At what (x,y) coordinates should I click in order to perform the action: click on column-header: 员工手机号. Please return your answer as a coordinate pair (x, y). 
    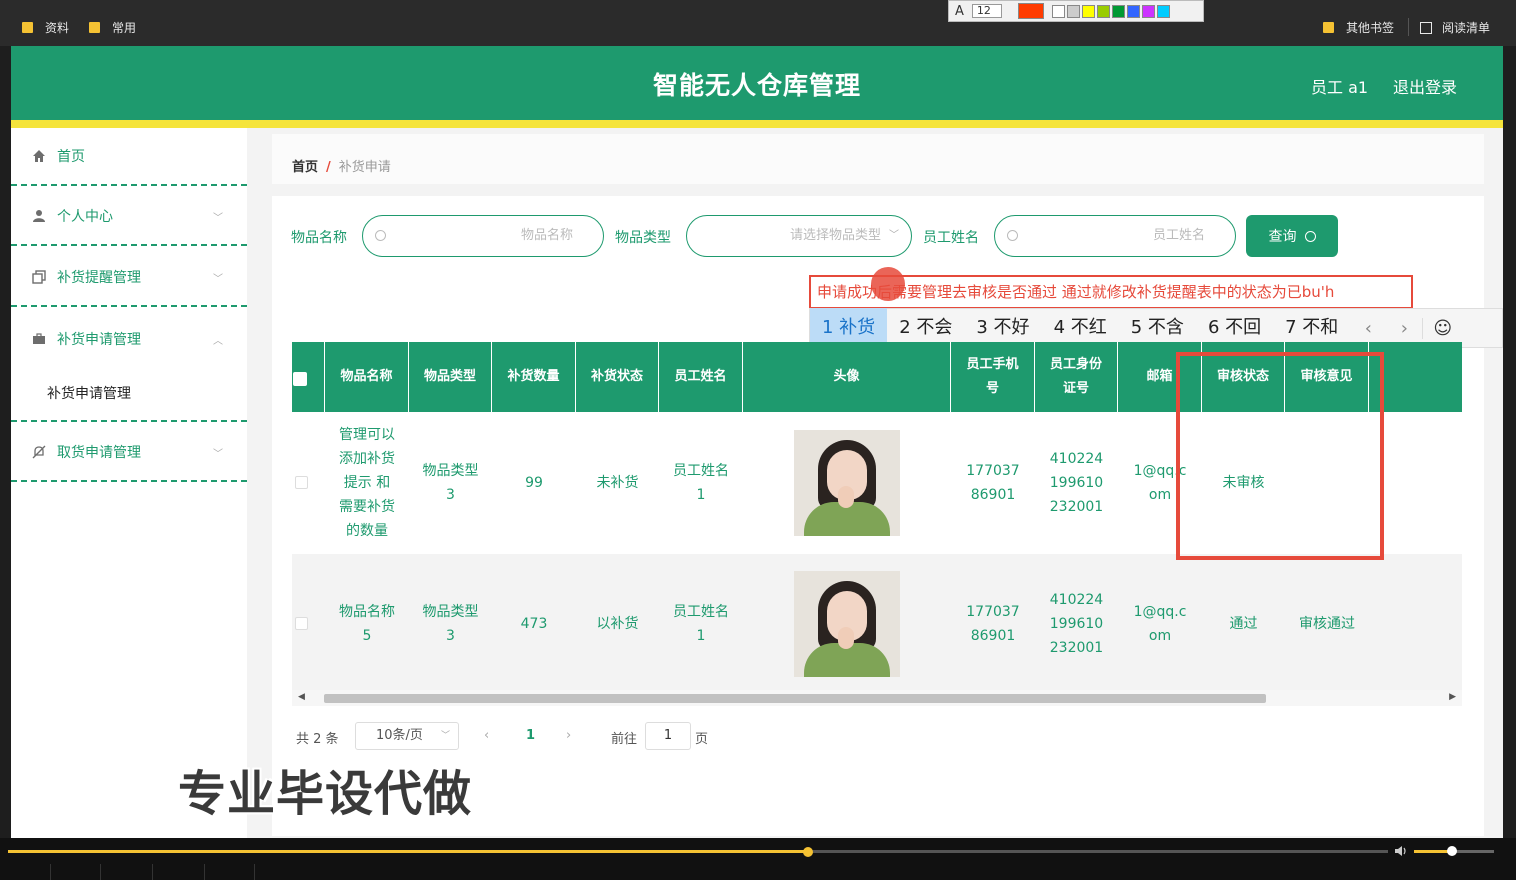
    Looking at the image, I should click on (993, 377).